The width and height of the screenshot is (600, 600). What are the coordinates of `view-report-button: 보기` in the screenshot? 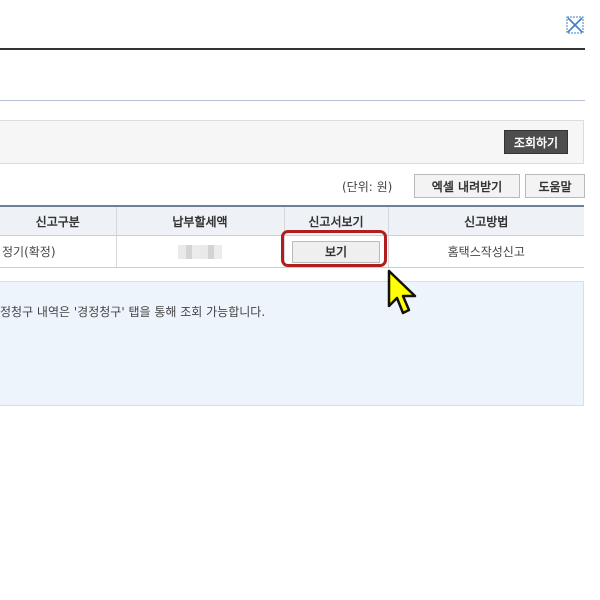 It's located at (336, 251).